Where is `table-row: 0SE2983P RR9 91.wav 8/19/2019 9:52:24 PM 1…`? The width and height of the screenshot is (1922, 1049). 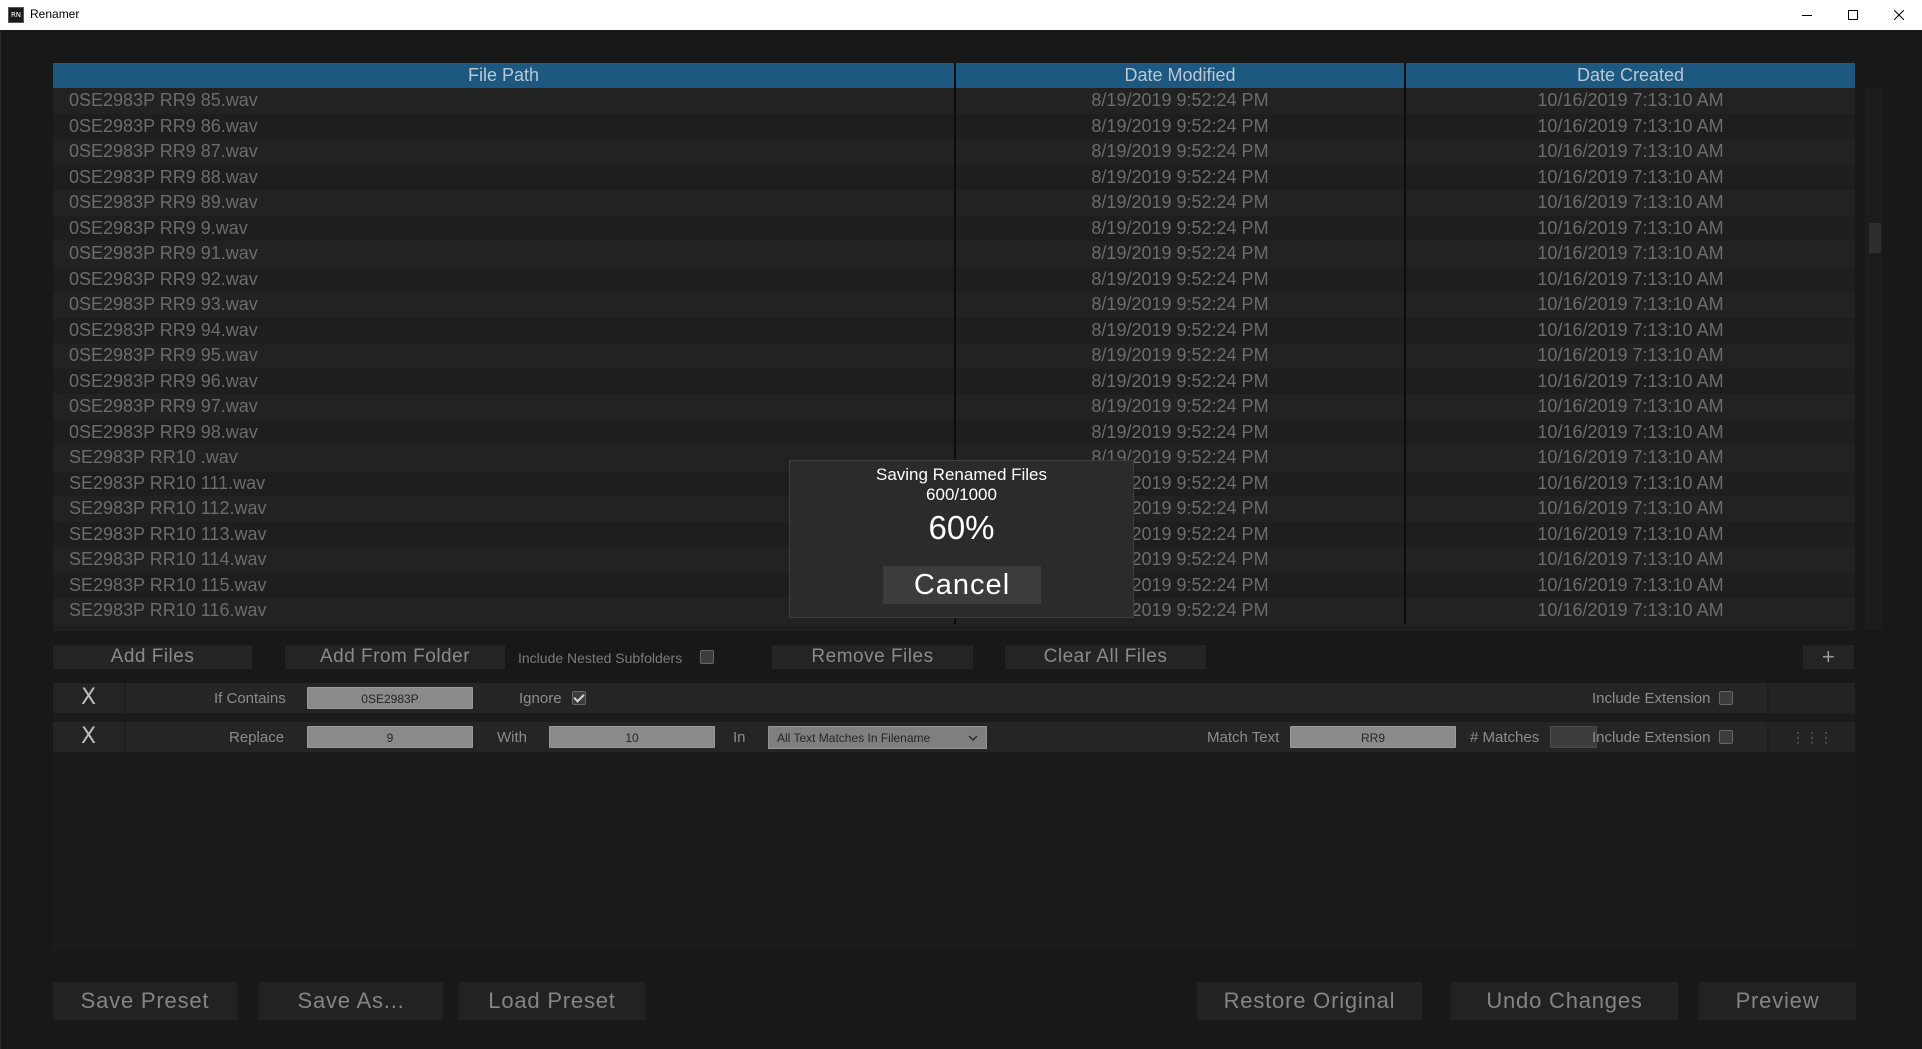 table-row: 0SE2983P RR9 91.wav 8/19/2019 9:52:24 PM 1… is located at coordinates (954, 254).